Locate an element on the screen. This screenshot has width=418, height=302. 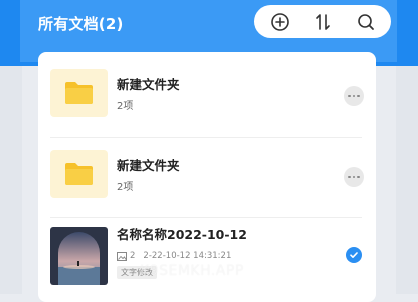
image-count-icon is located at coordinates (122, 256).